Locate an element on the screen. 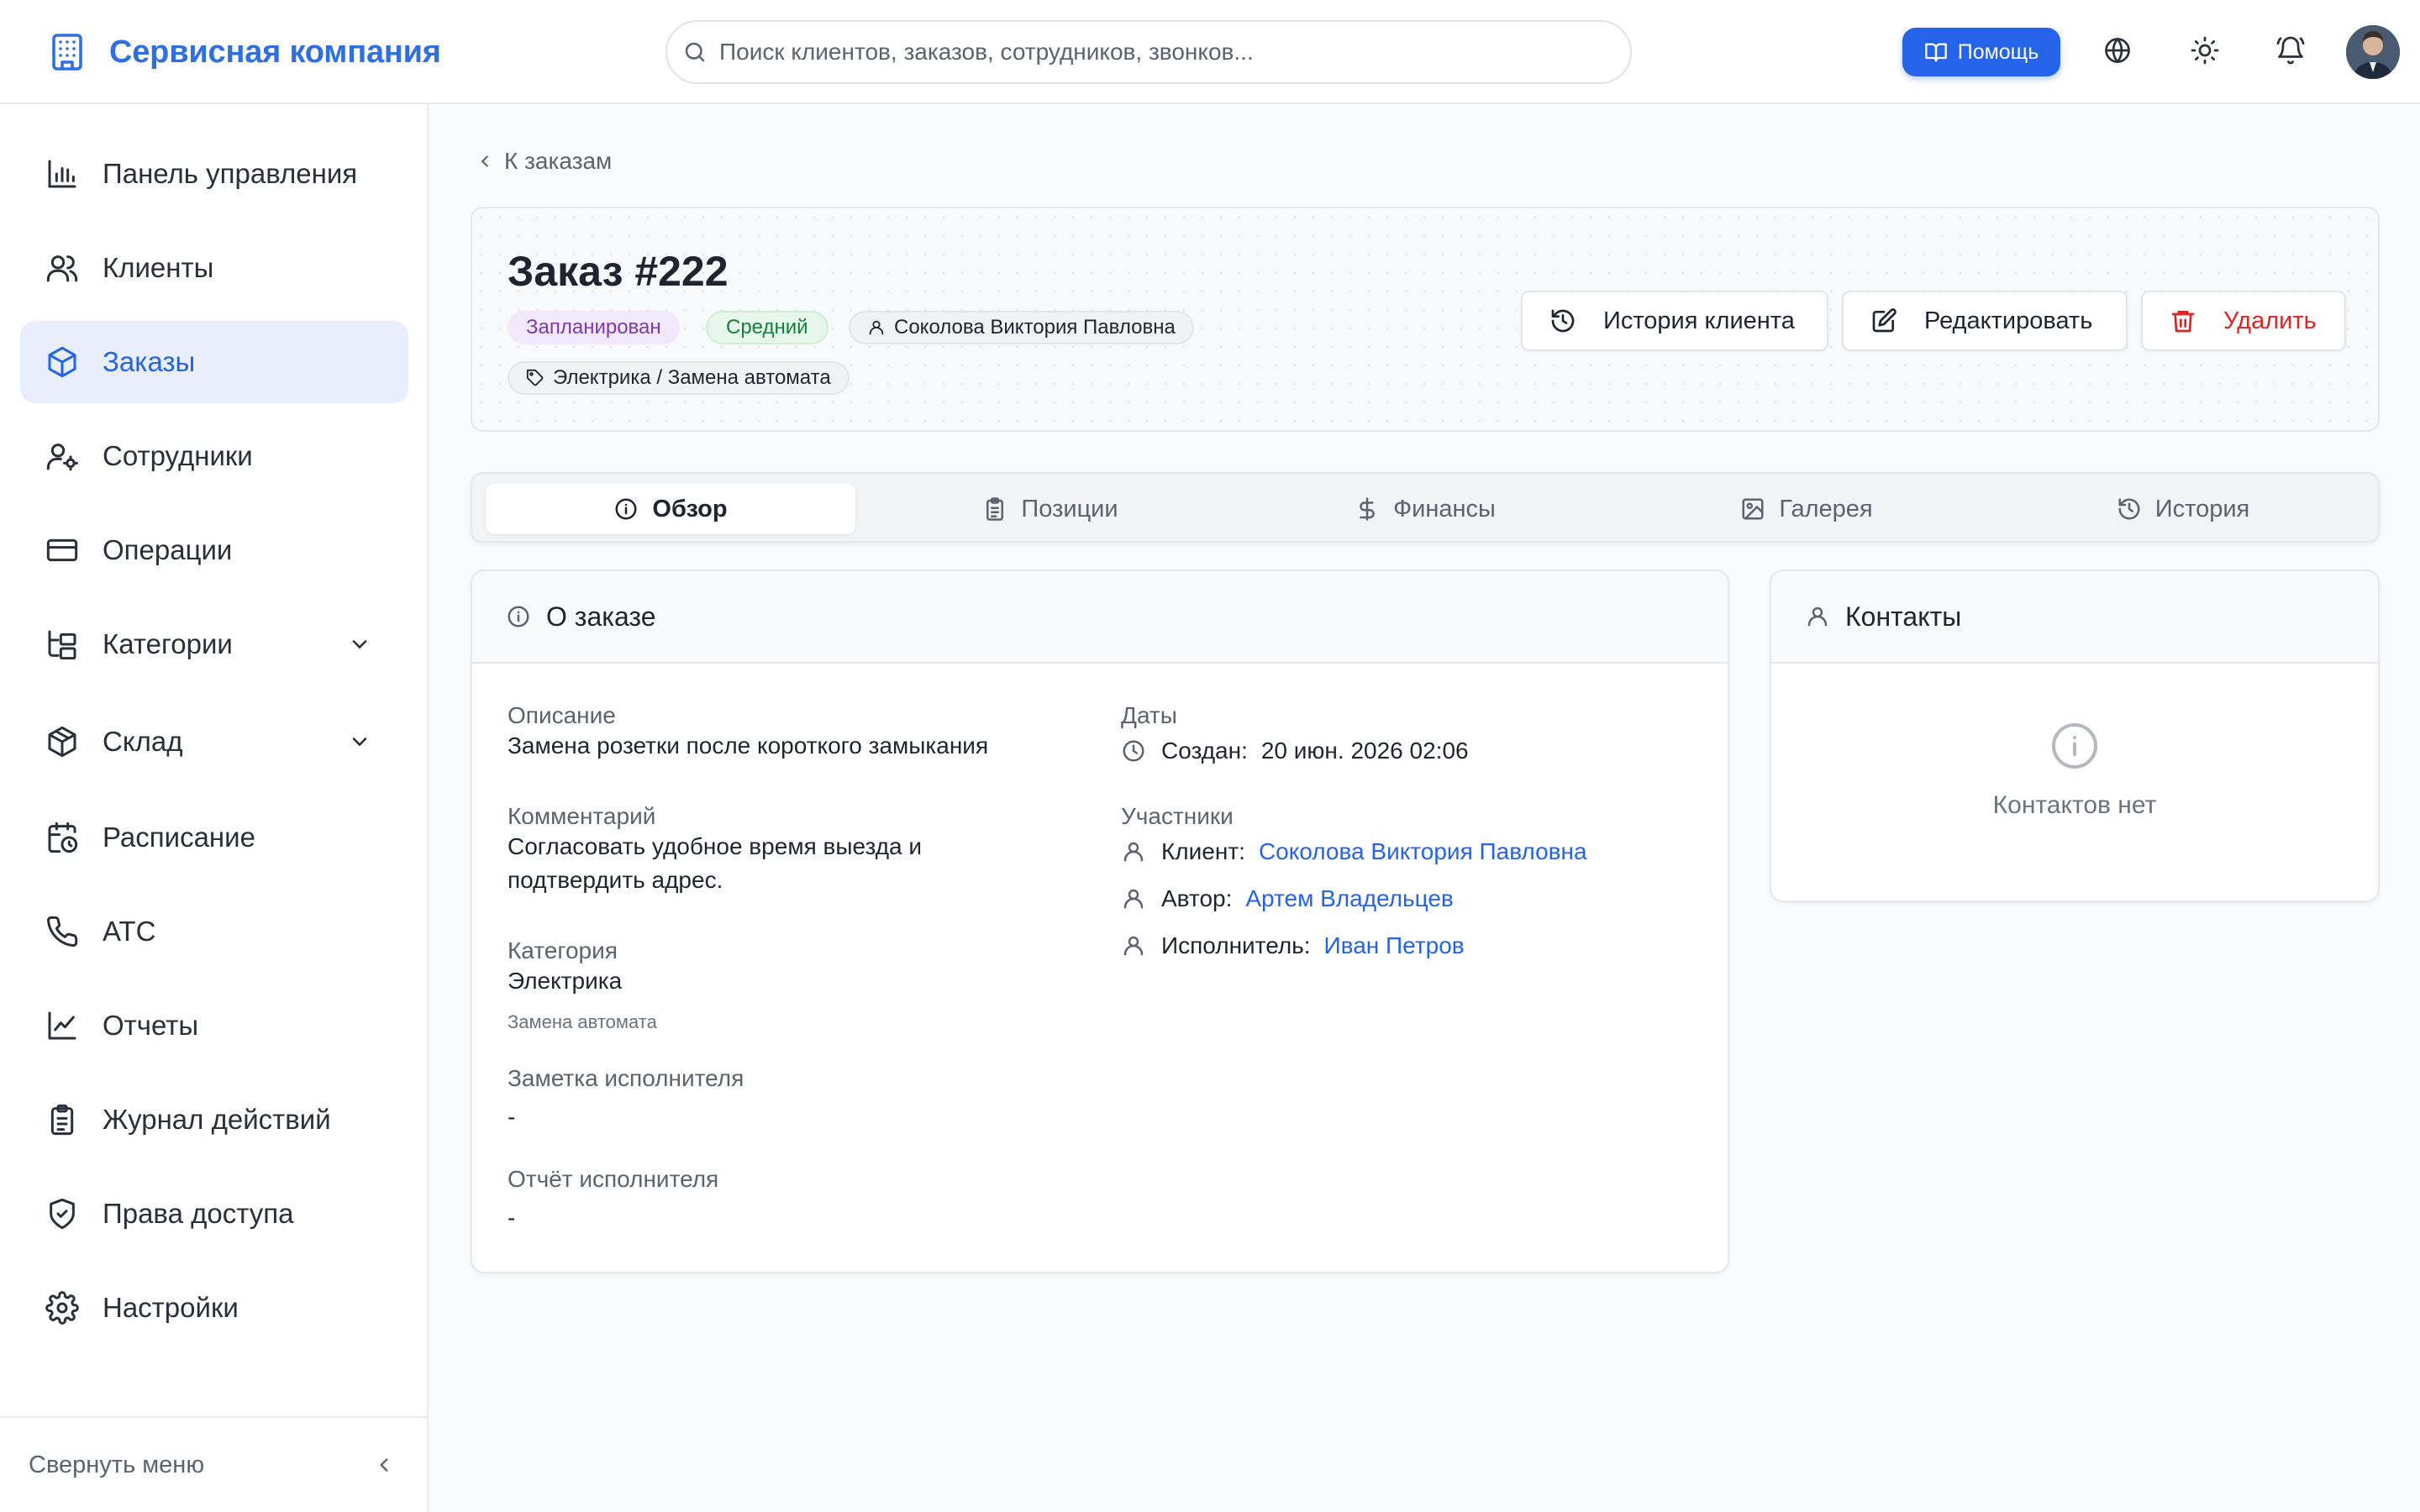  comment-value-line1: Согласовать удобное время выезда и is located at coordinates (716, 846).